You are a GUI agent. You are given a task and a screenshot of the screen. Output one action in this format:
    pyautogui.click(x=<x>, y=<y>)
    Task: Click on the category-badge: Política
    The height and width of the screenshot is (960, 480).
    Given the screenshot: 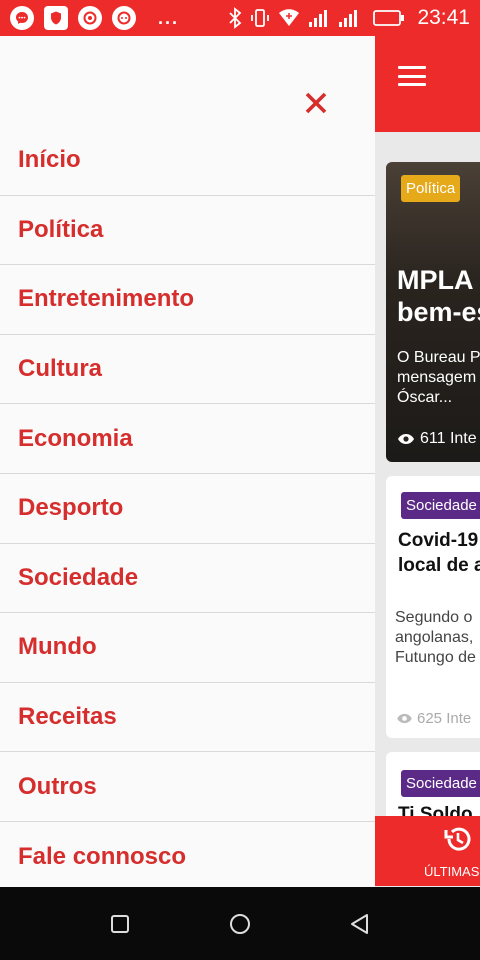 What is the action you would take?
    pyautogui.click(x=431, y=188)
    